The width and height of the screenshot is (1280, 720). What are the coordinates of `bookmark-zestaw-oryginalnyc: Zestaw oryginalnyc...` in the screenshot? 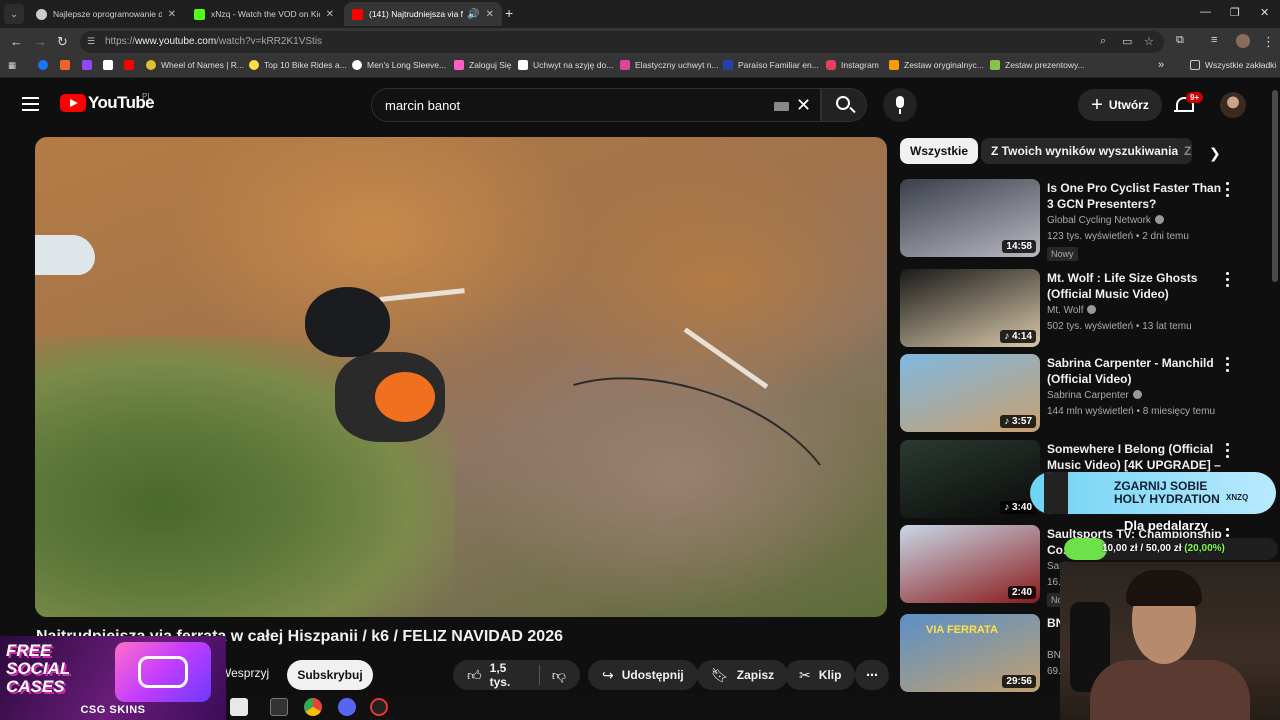 It's located at (936, 65).